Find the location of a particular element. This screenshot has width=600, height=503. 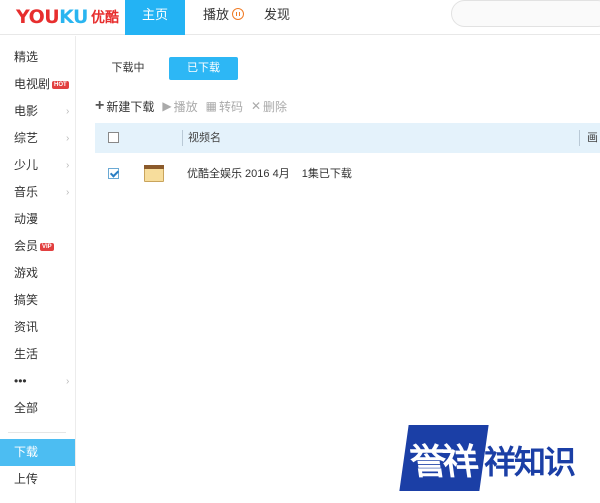

more-dots-icon: ••• is located at coordinates (20, 381).